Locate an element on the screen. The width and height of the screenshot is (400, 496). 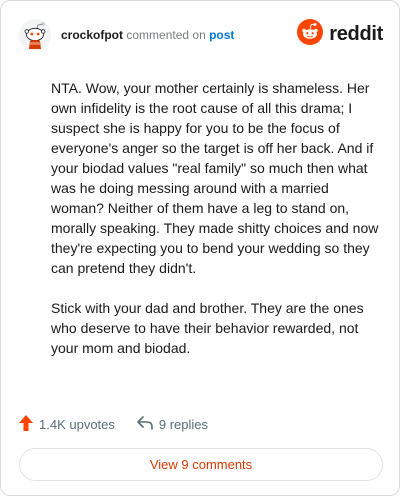
comment-stats: 1.4K upvotes 9 replies is located at coordinates (113, 424).